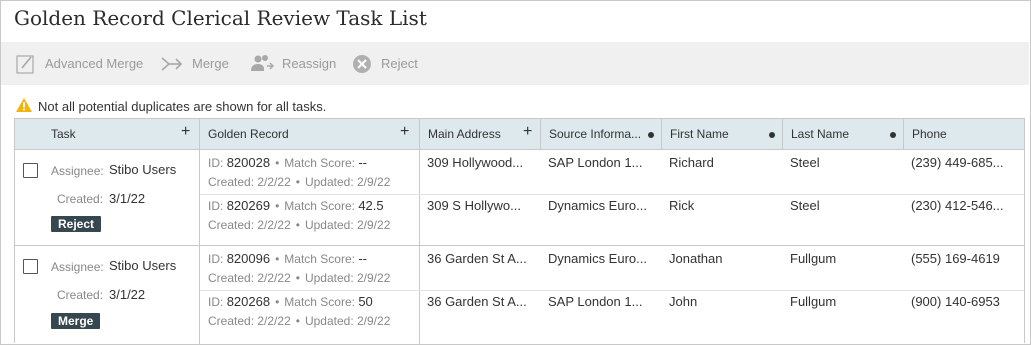 The height and width of the screenshot is (345, 1031). Describe the element at coordinates (309, 134) in the screenshot. I see `col-golden-record: Golden Record +` at that location.